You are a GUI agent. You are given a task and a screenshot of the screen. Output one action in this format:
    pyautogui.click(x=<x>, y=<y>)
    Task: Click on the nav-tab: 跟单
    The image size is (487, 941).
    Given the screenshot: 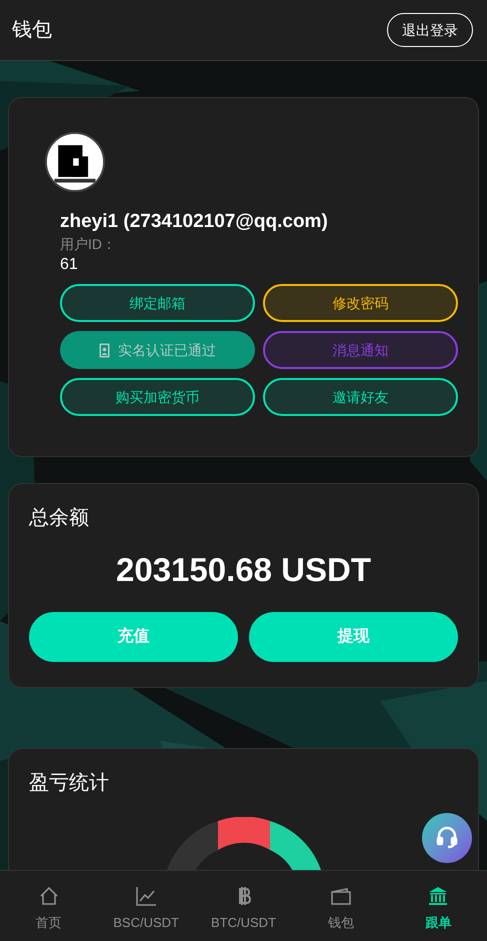 What is the action you would take?
    pyautogui.click(x=438, y=906)
    